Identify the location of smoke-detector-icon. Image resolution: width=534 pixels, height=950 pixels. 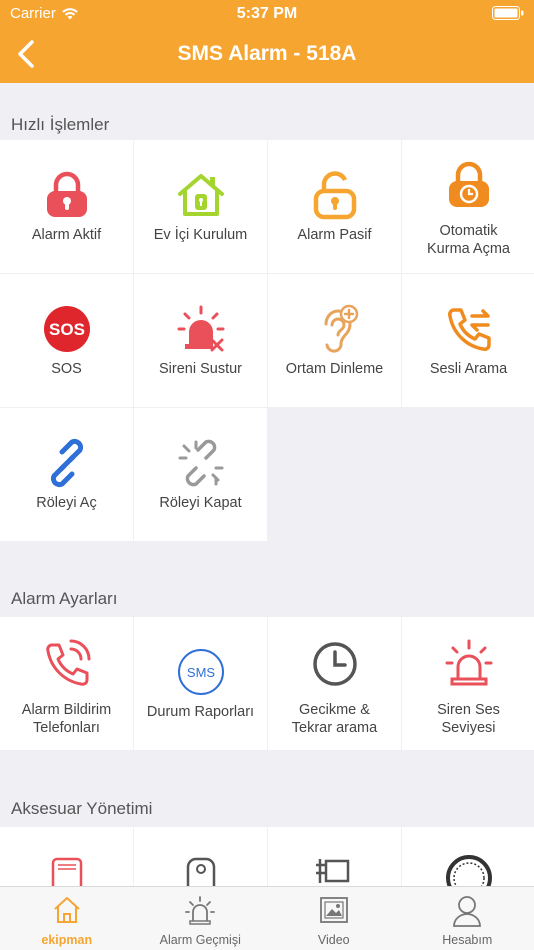
(468, 870).